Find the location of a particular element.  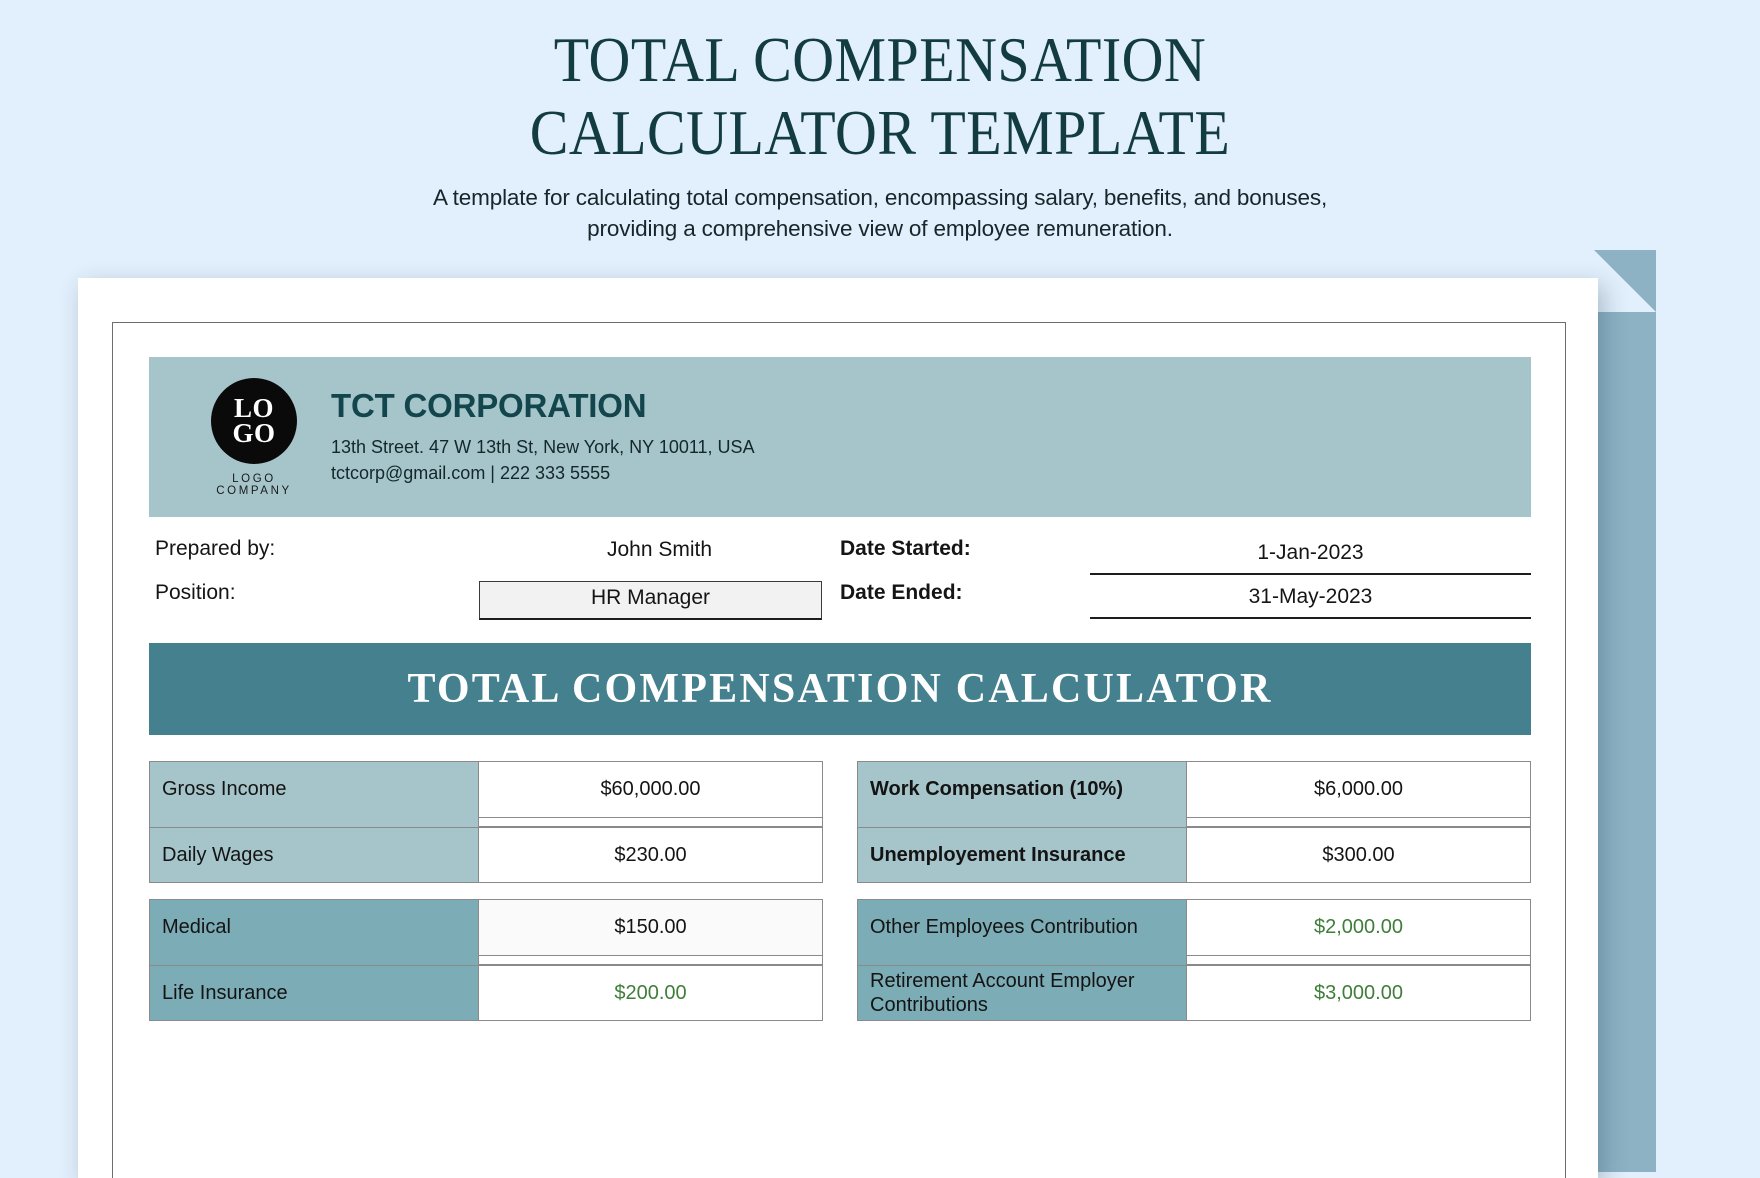

logo-circle-icon: LO GO is located at coordinates (254, 420).